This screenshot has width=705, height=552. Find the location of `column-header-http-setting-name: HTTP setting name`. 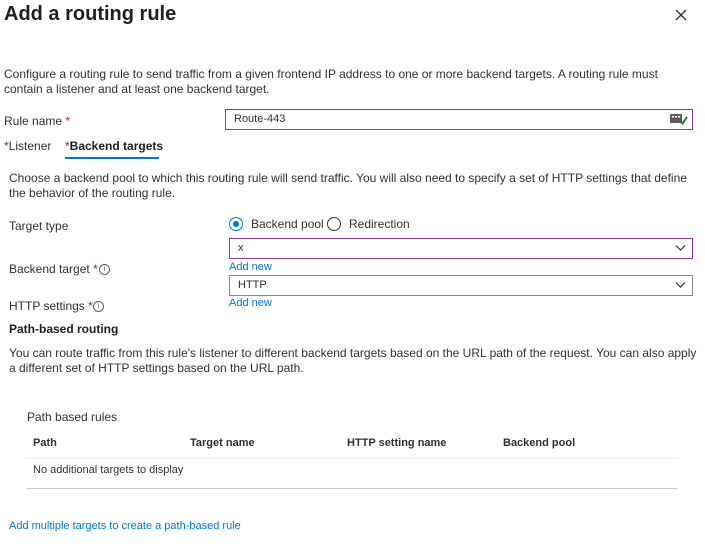

column-header-http-setting-name: HTTP setting name is located at coordinates (396, 443).